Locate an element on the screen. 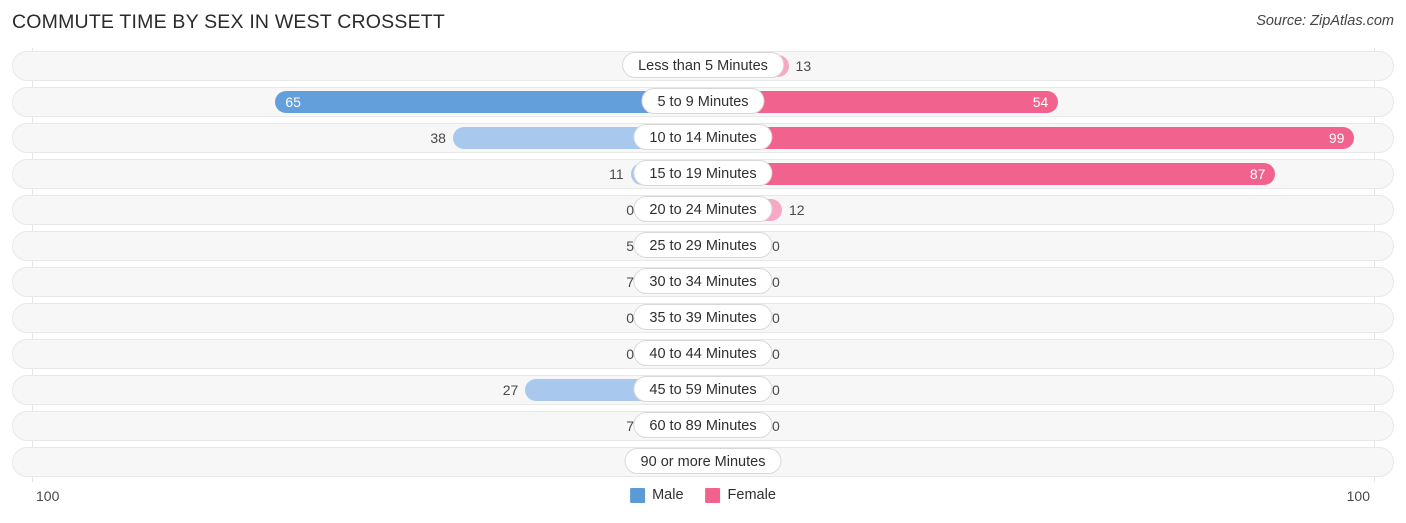  category-label: 35 to 39 Minutes is located at coordinates (703, 317).